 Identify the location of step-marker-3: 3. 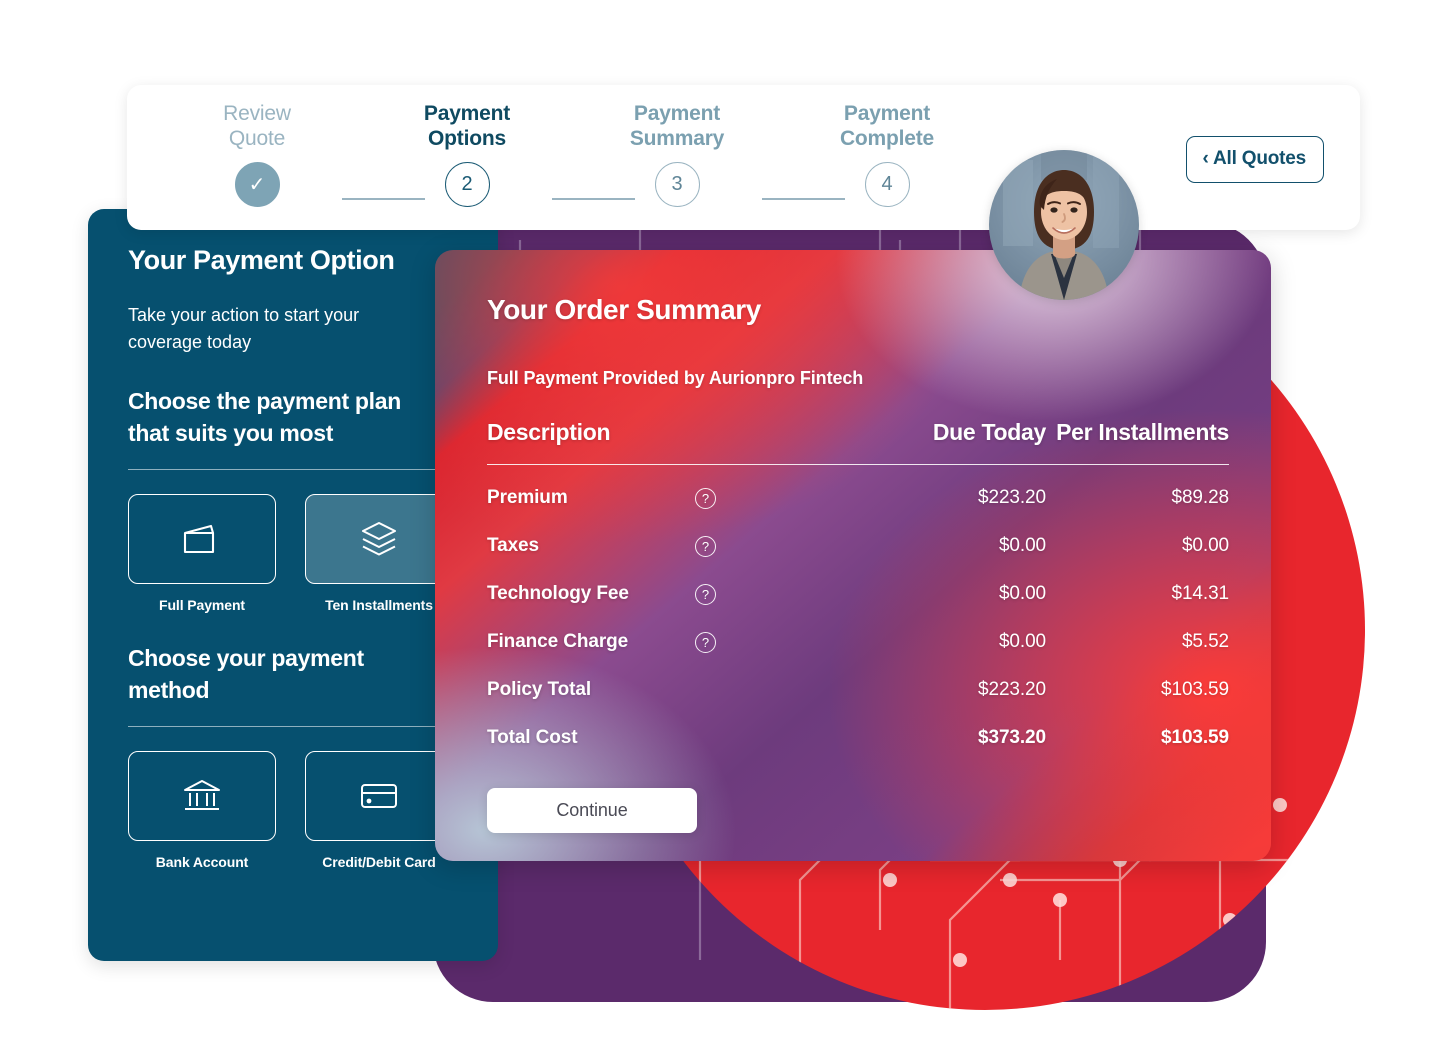
(677, 184).